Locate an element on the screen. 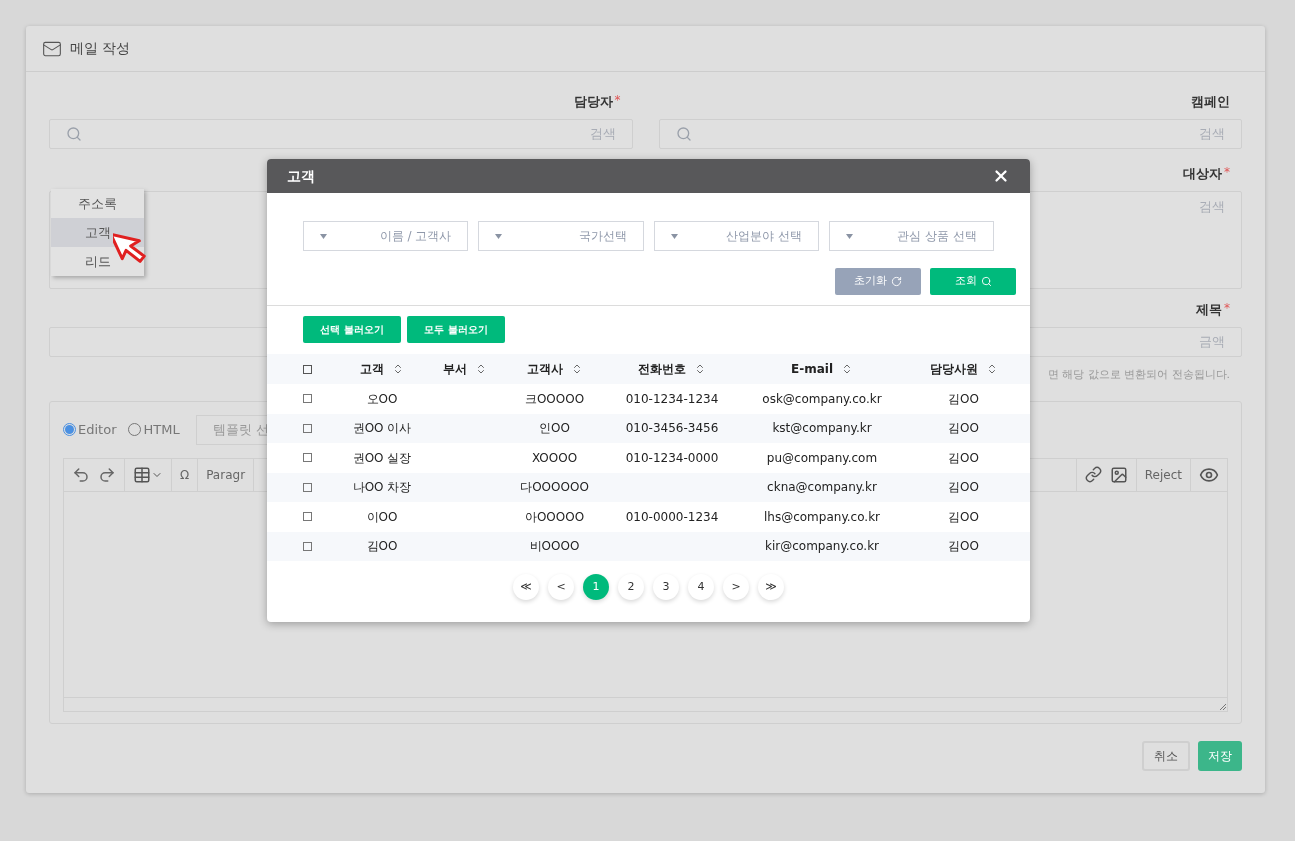 This screenshot has width=1295, height=841. page-button: 3 is located at coordinates (666, 587).